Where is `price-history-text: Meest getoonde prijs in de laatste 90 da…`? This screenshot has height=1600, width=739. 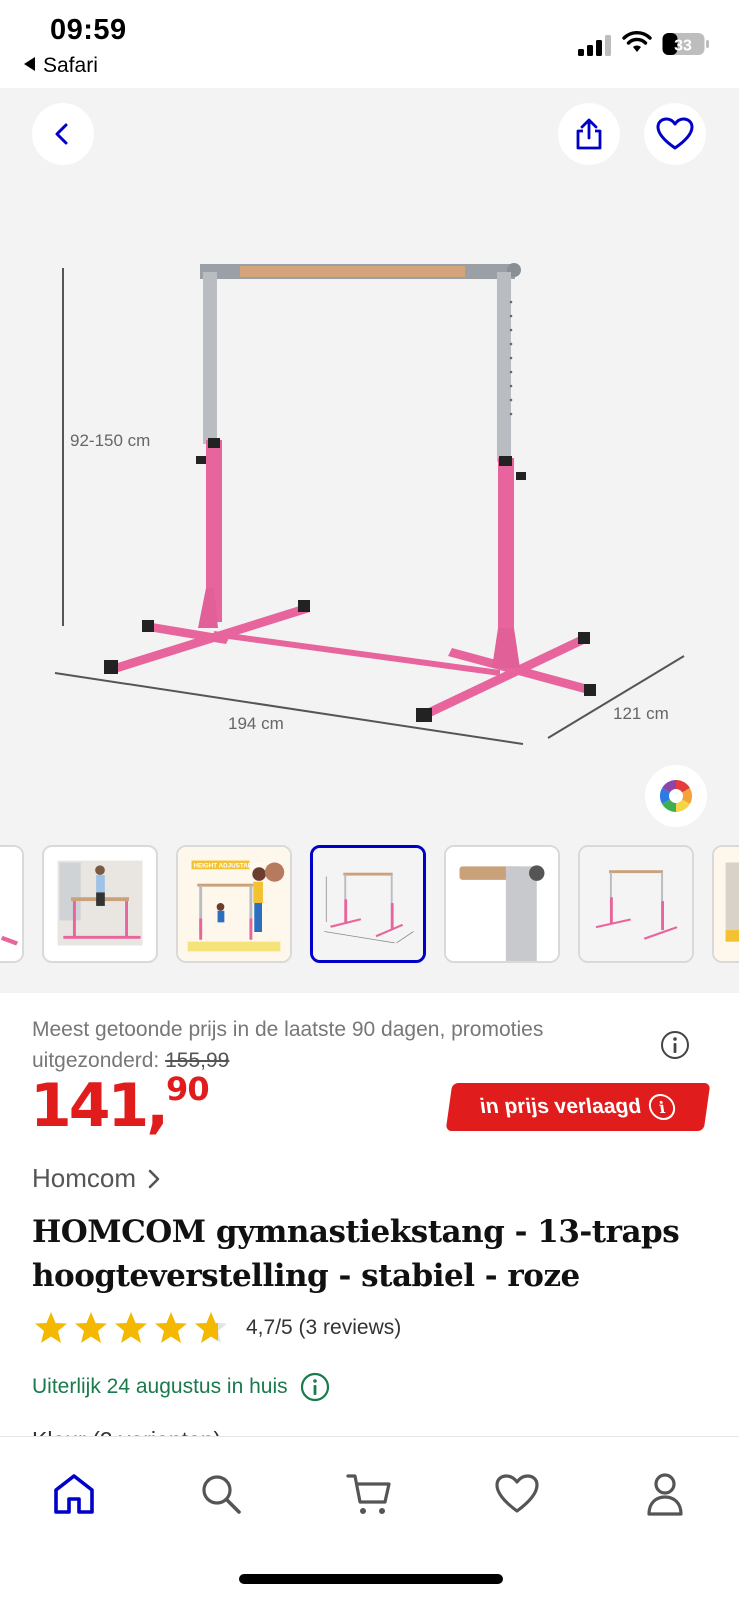
price-history-text: Meest getoonde prijs in de laatste 90 da… is located at coordinates (288, 1045).